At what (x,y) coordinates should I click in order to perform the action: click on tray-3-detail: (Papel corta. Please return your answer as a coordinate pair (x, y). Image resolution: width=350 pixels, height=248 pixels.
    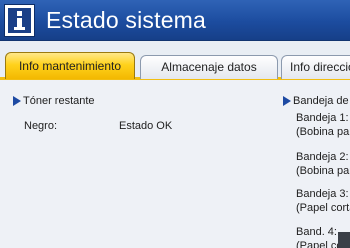
    Looking at the image, I should click on (323, 208).